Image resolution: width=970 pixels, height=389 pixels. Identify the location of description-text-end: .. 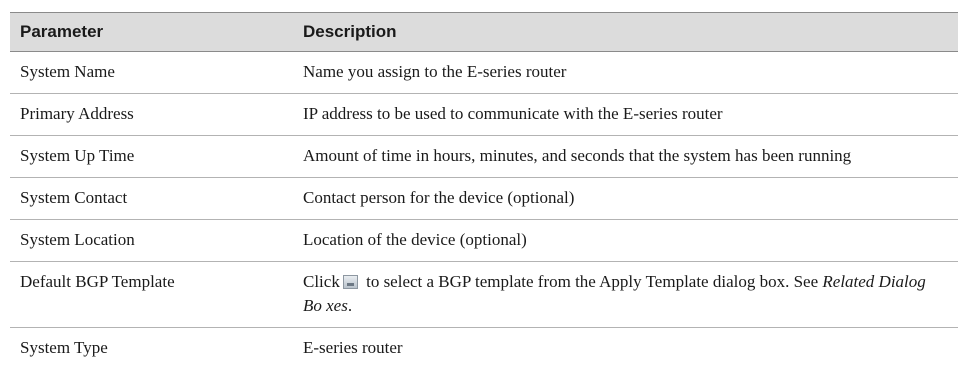
(350, 305).